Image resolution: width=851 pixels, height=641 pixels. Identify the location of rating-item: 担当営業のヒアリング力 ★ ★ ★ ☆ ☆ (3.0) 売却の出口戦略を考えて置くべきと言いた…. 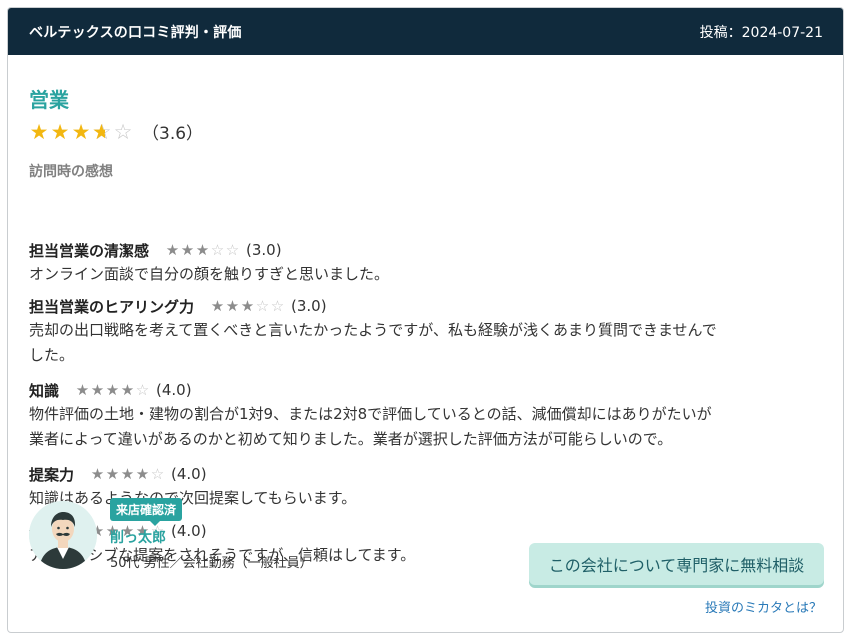
(426, 331).